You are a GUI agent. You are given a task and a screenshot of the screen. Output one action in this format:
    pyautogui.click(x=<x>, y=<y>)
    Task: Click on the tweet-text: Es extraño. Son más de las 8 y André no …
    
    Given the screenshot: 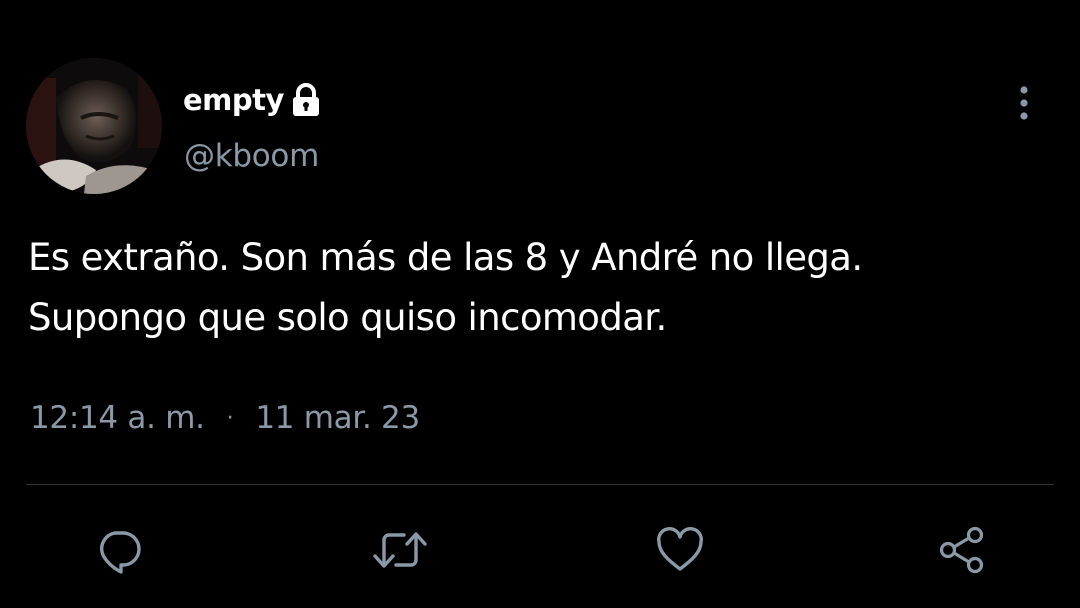 What is the action you would take?
    pyautogui.click(x=445, y=287)
    